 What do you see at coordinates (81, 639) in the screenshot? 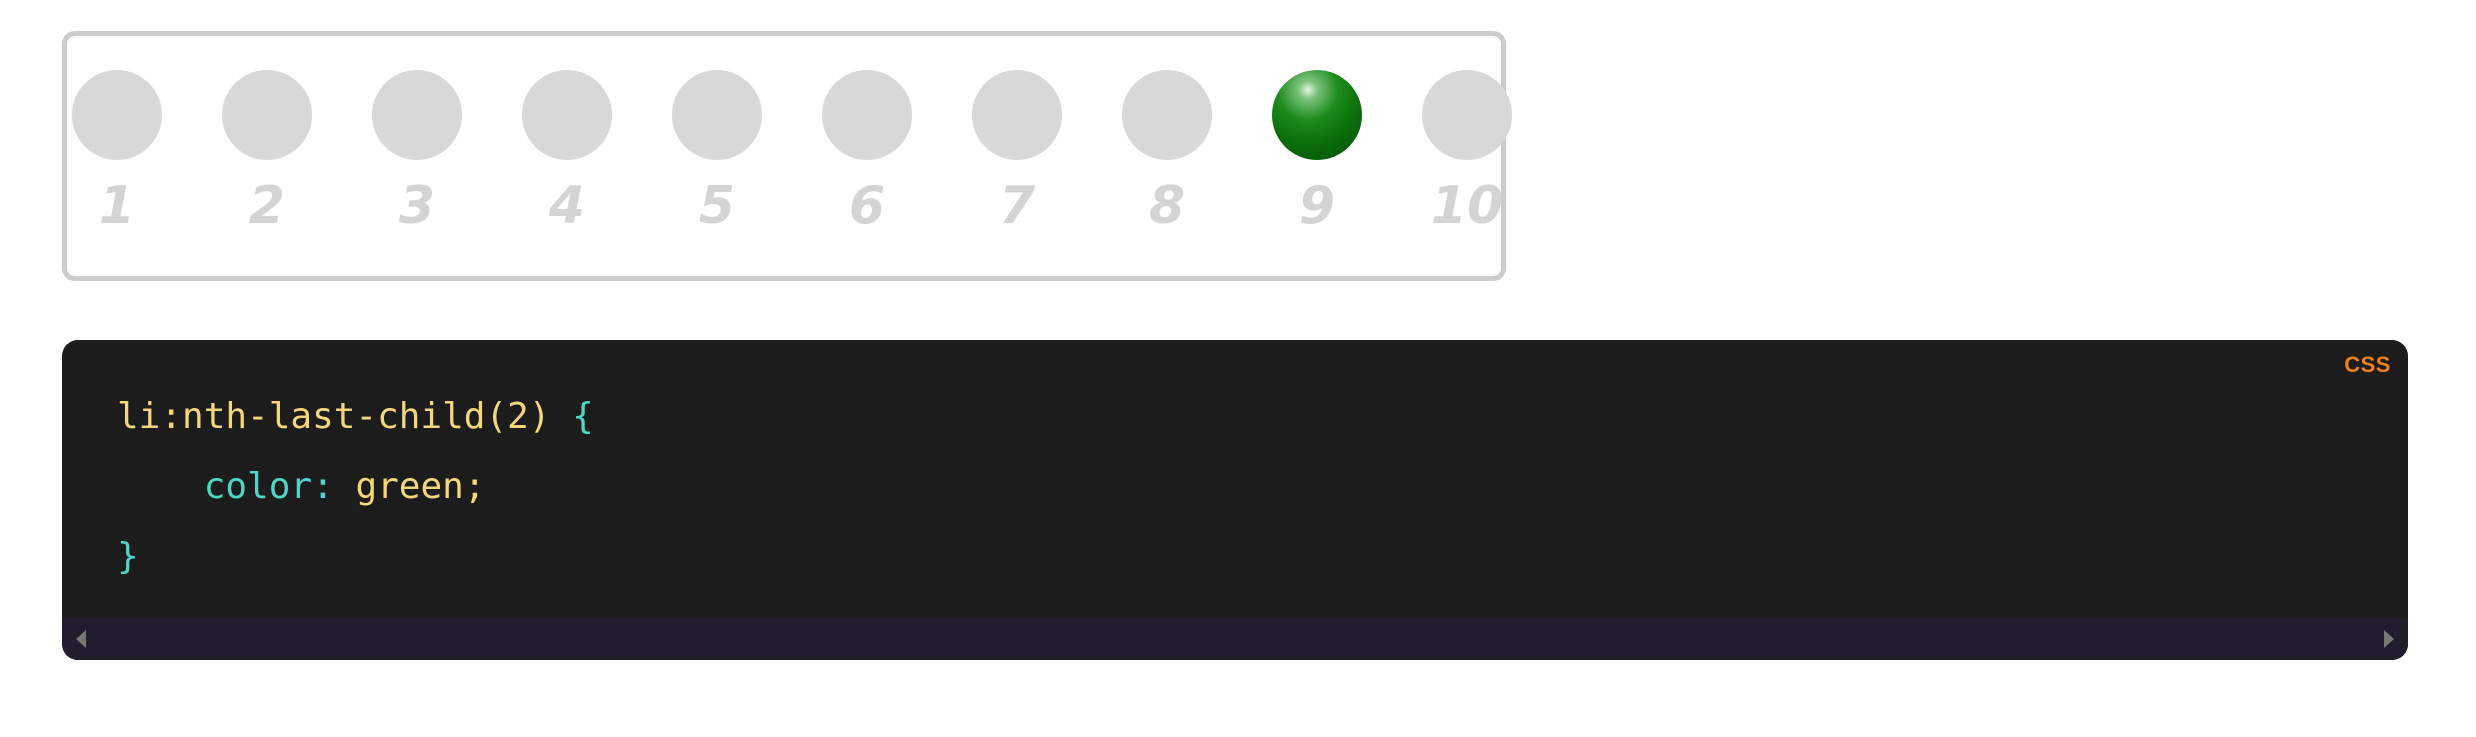
I see `arrow-left-icon` at bounding box center [81, 639].